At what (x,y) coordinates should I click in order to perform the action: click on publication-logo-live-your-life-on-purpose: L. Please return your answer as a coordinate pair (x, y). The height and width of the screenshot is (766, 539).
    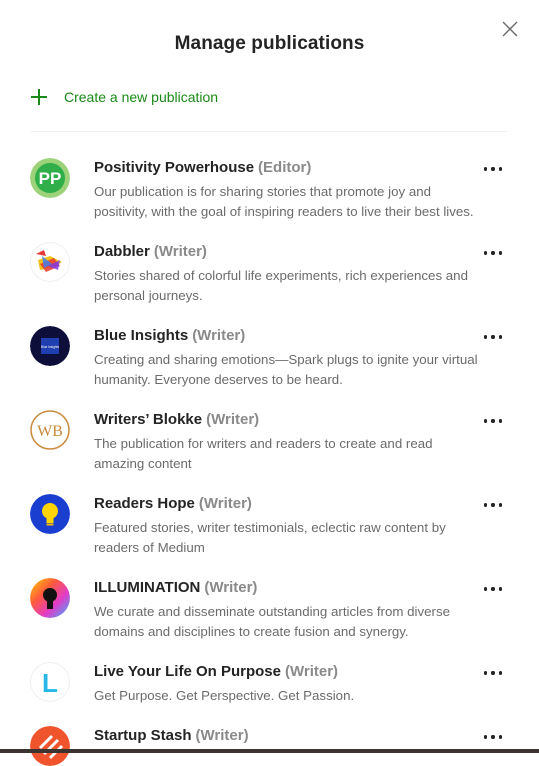
    Looking at the image, I should click on (50, 682).